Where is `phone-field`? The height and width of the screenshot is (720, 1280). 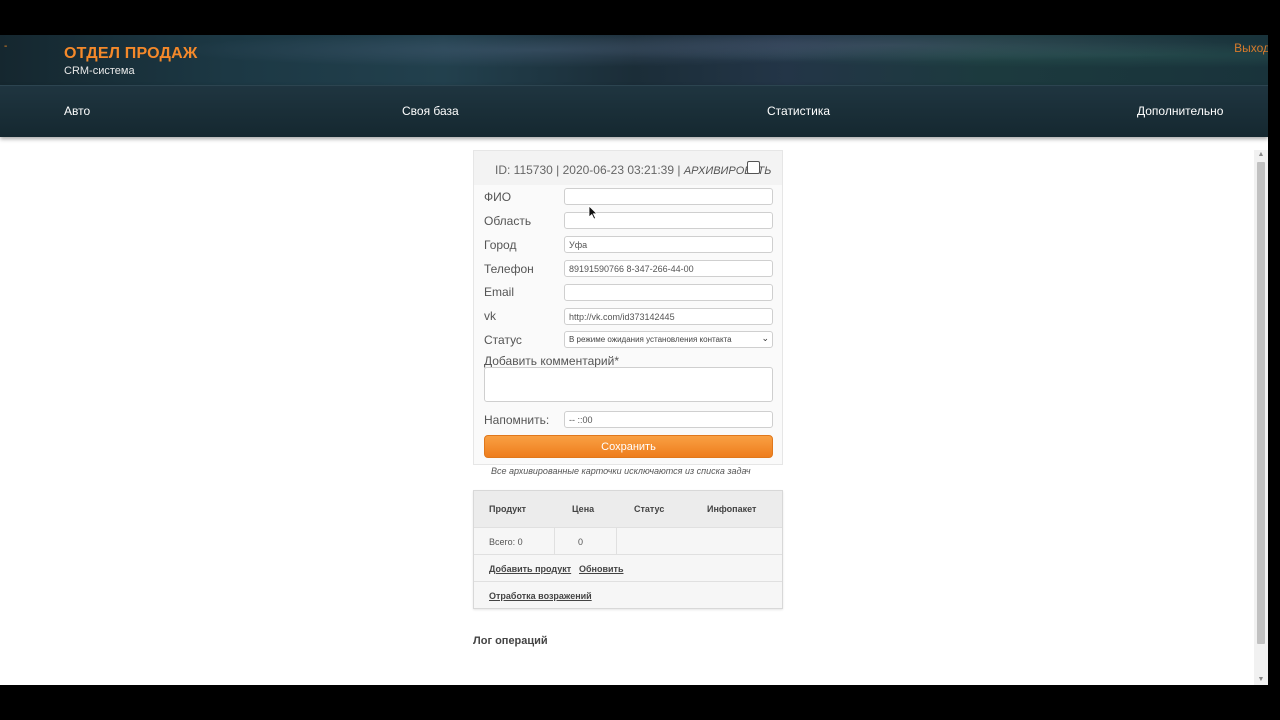 phone-field is located at coordinates (668, 268).